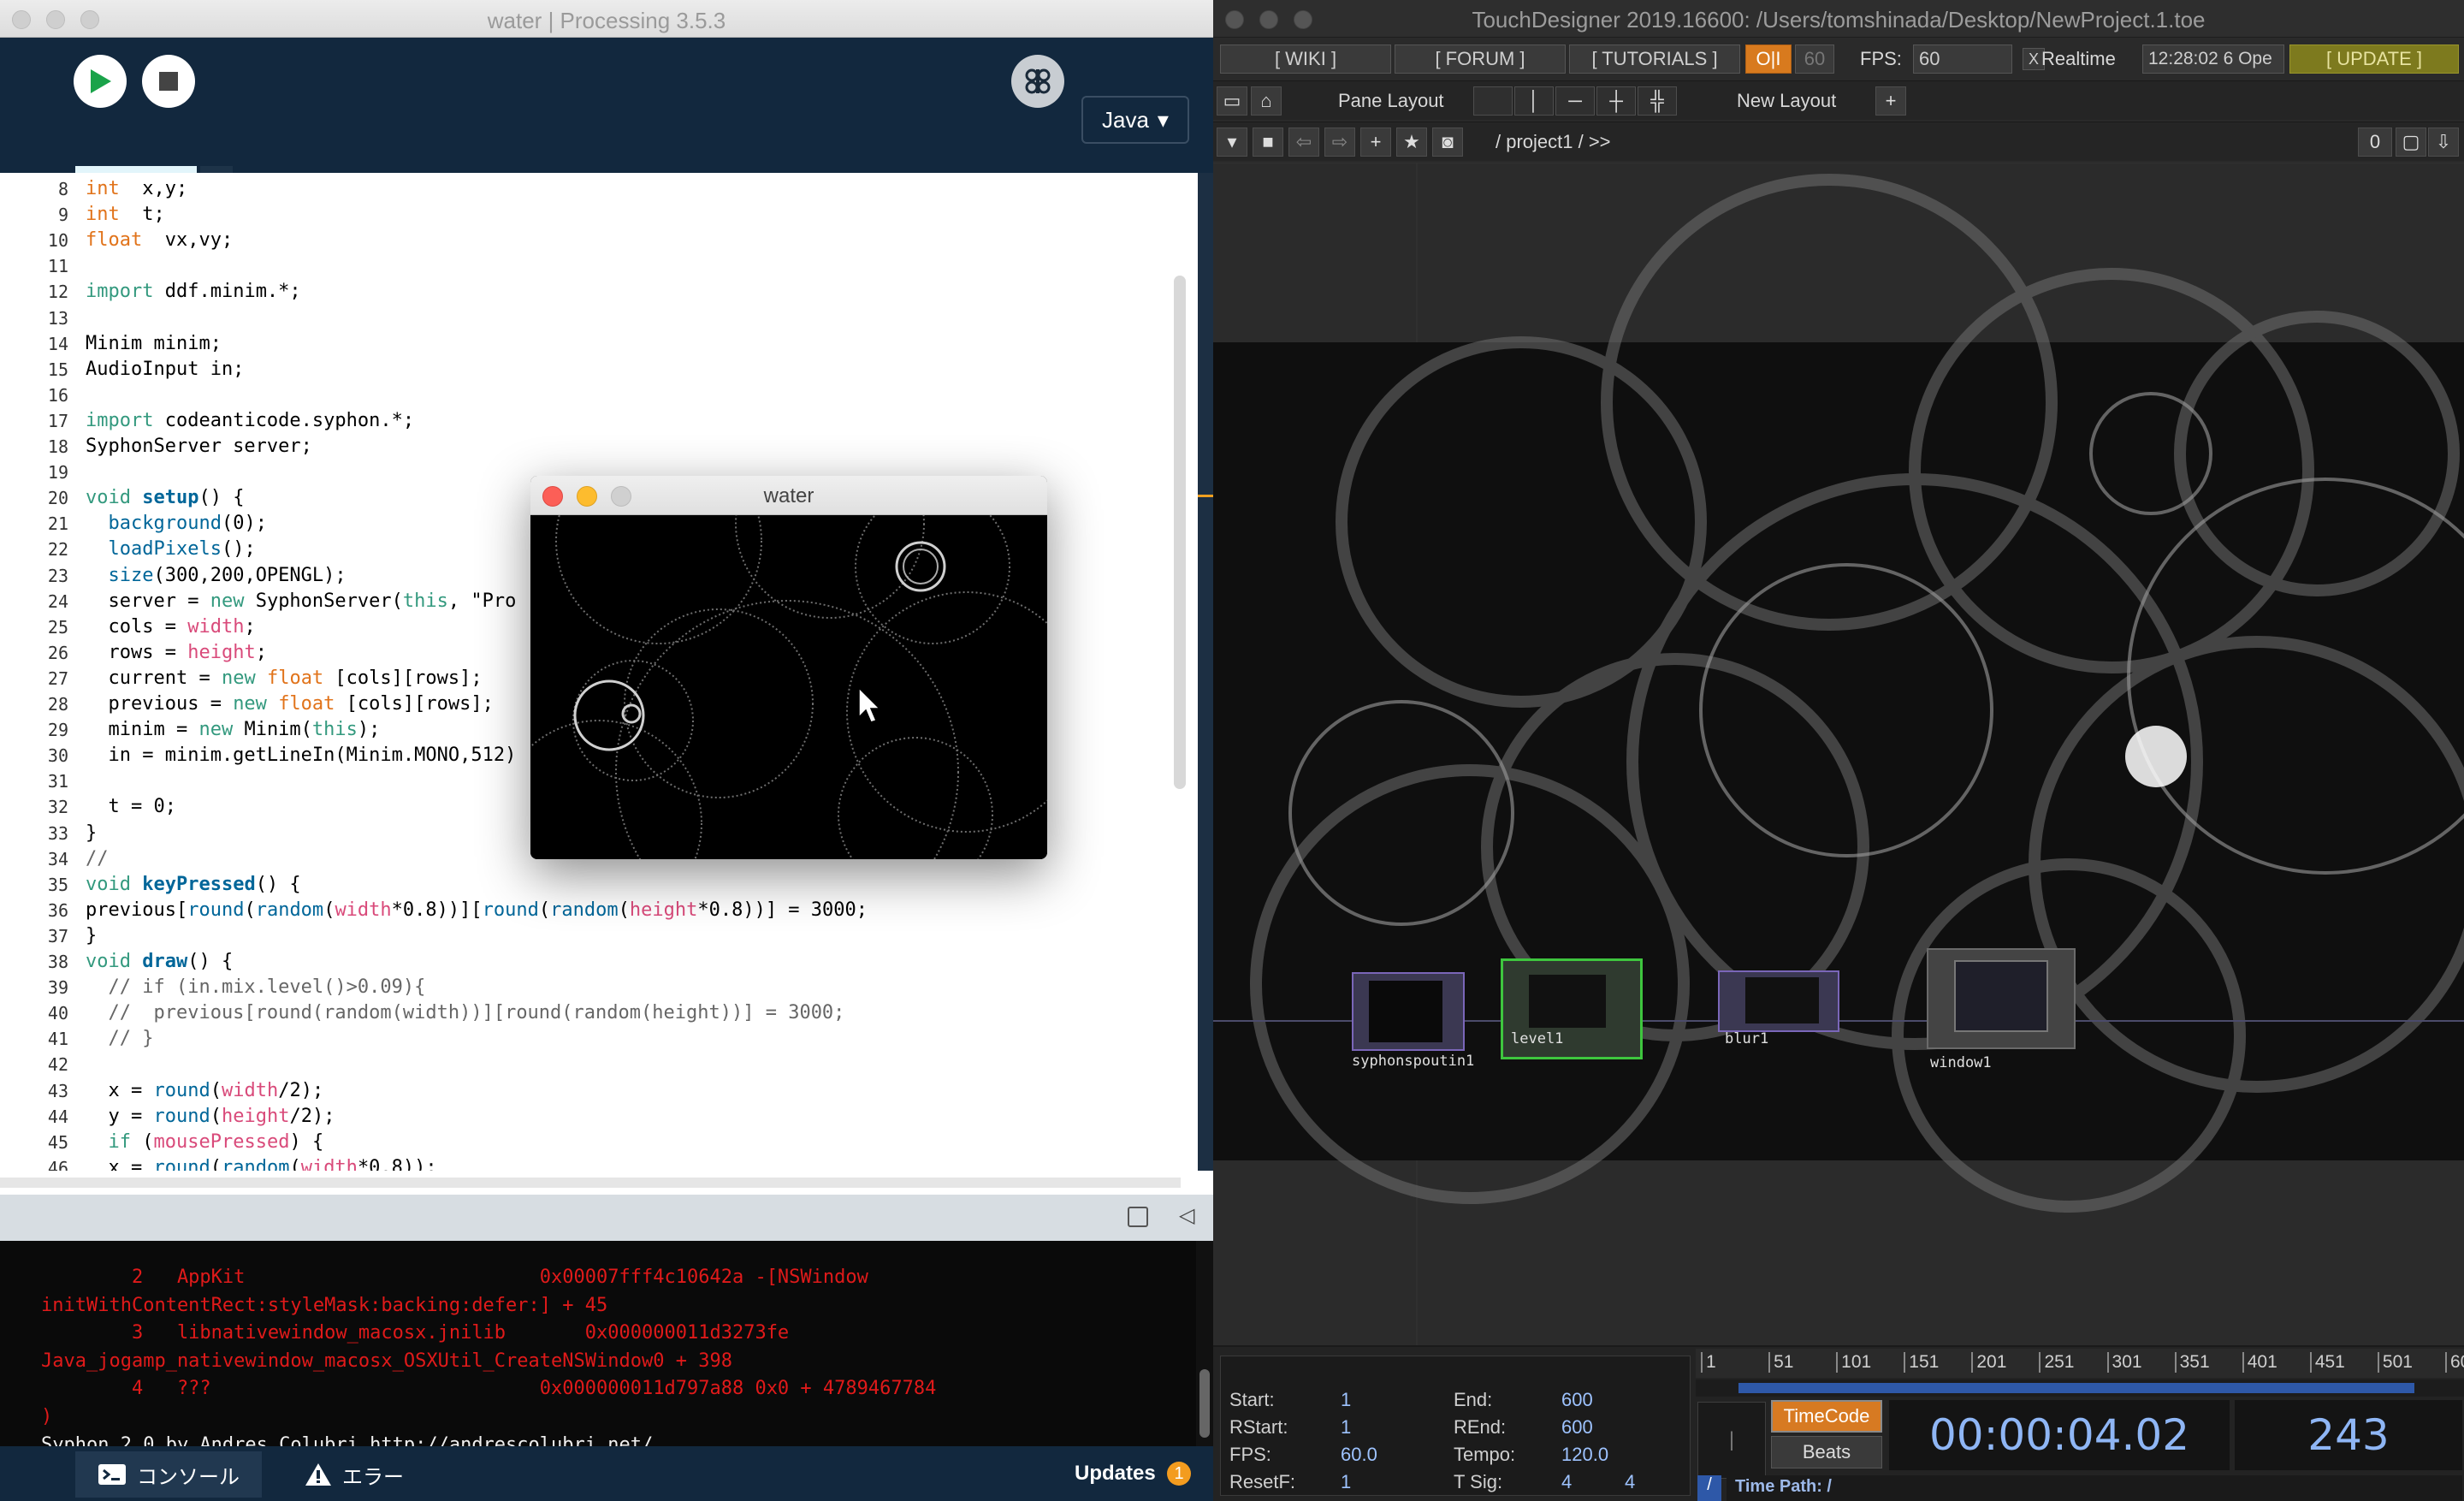  Describe the element at coordinates (590, 292) in the screenshot. I see `code-line: 12 import ddf.minim.*;` at that location.